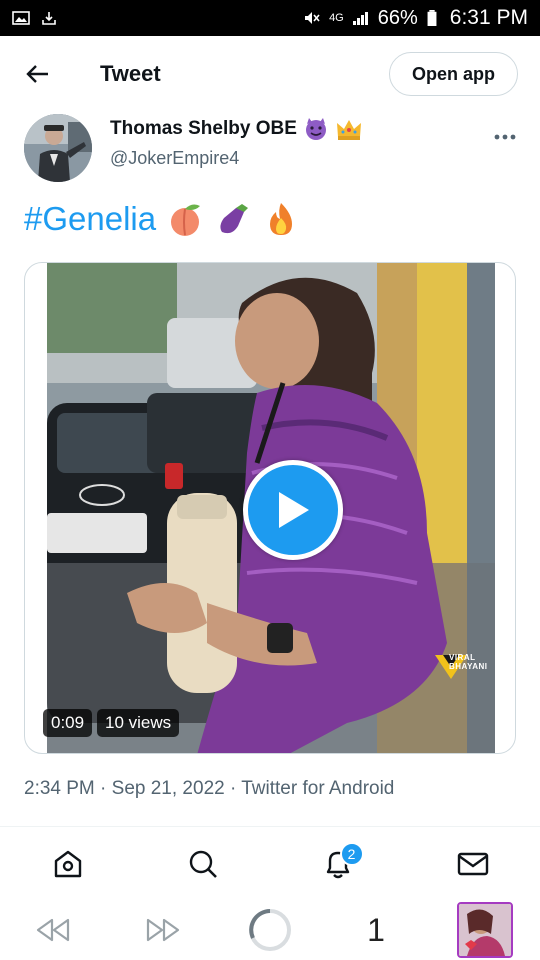 The image size is (540, 960). What do you see at coordinates (59, 788) in the screenshot?
I see `tweet-time: 2:34 PM` at bounding box center [59, 788].